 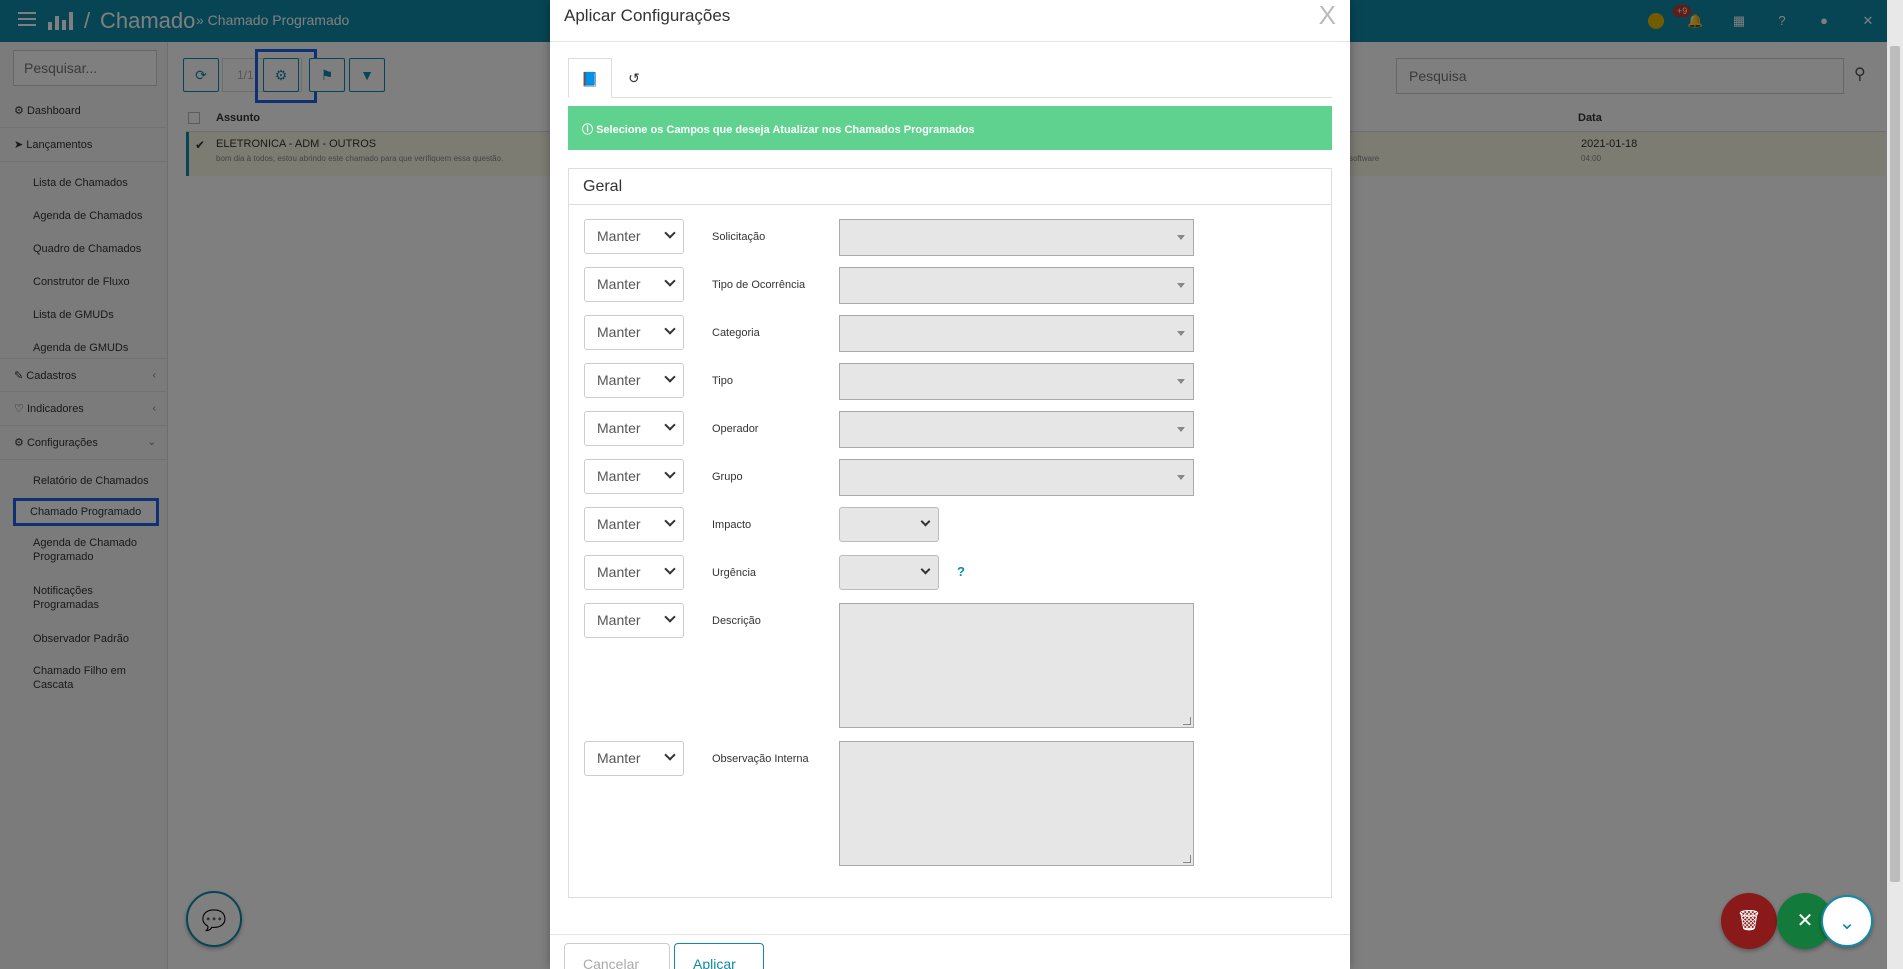 What do you see at coordinates (950, 78) in the screenshot?
I see `modal-tabs: 📘 ↺` at bounding box center [950, 78].